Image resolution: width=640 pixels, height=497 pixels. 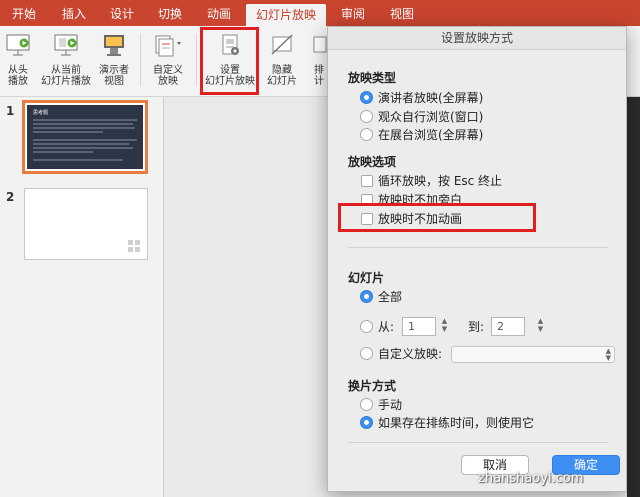 What do you see at coordinates (431, 135) in the screenshot?
I see `show-type-kiosk-label: 在展台浏览(全屏幕)` at bounding box center [431, 135].